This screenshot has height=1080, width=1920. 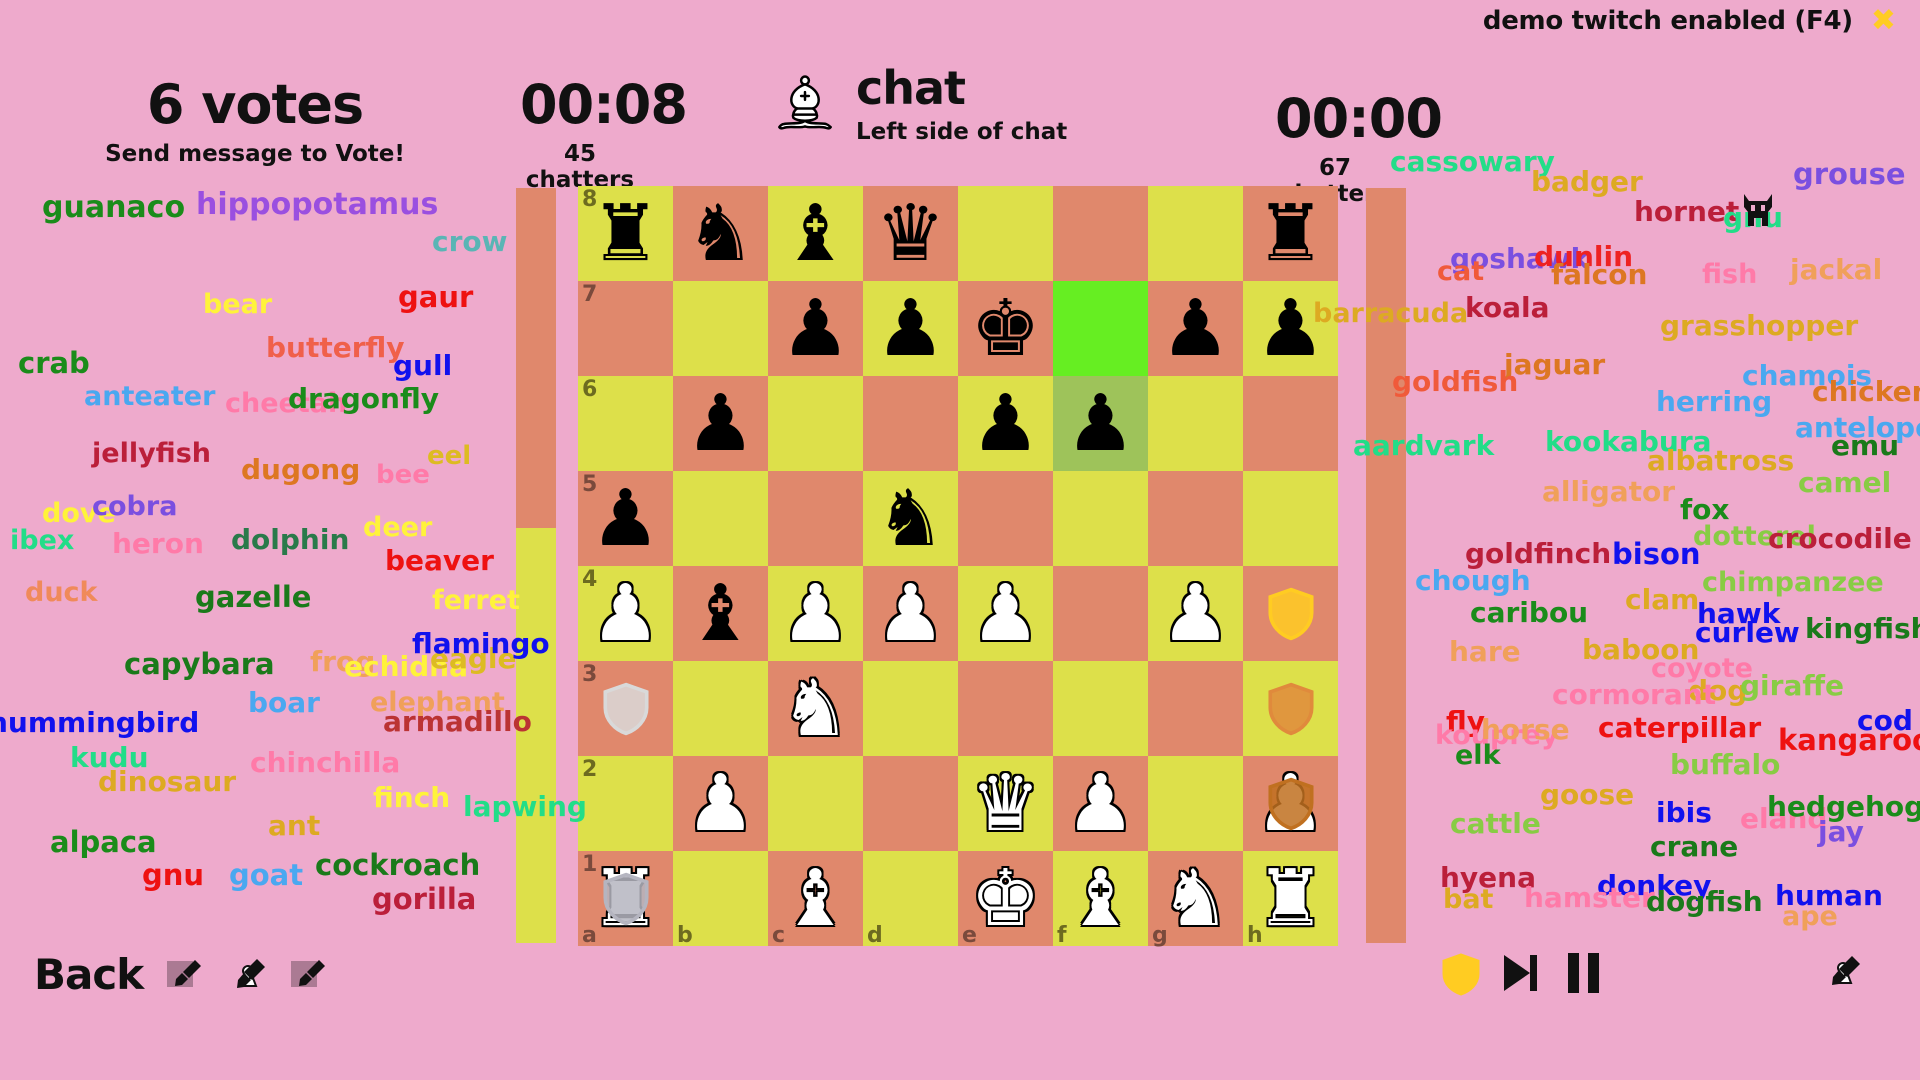 I want to click on board-square-c4: ♟, so click(x=815, y=613).